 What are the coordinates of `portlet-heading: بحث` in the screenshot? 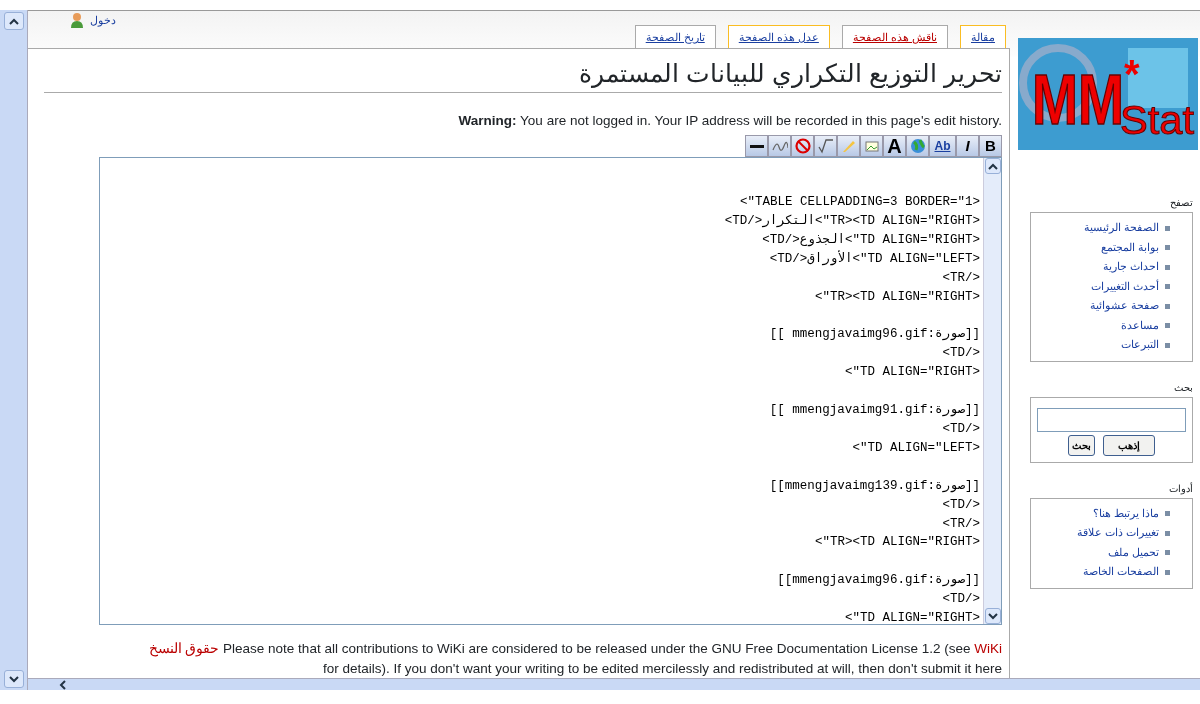 It's located at (1183, 387).